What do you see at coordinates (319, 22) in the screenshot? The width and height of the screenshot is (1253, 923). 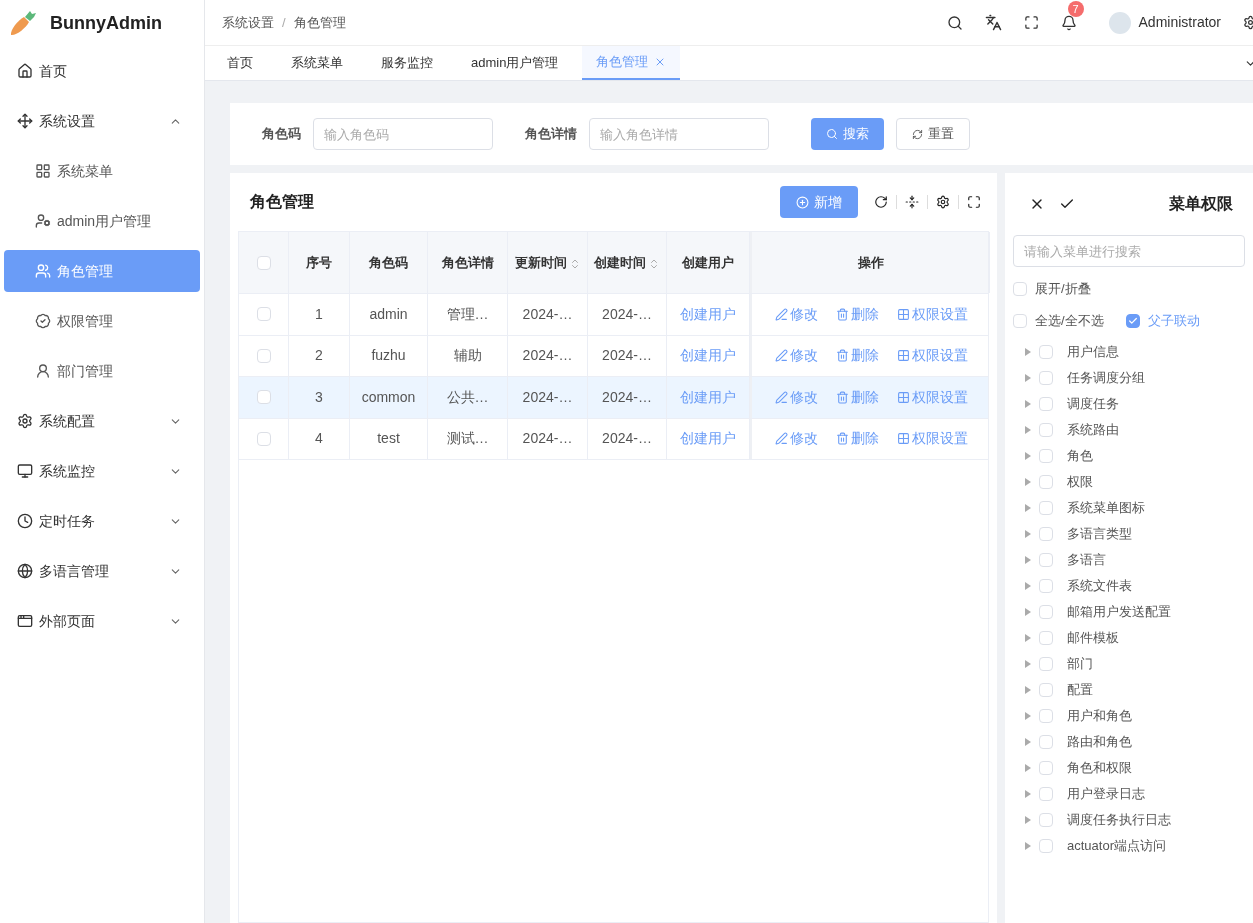 I see `breadcrumb-link: 角色管理` at bounding box center [319, 22].